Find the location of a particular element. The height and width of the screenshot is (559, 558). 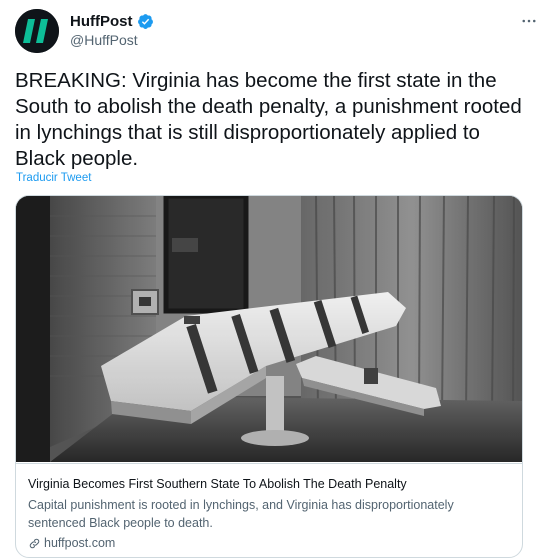

author-name-row: HuffPost is located at coordinates (112, 21).